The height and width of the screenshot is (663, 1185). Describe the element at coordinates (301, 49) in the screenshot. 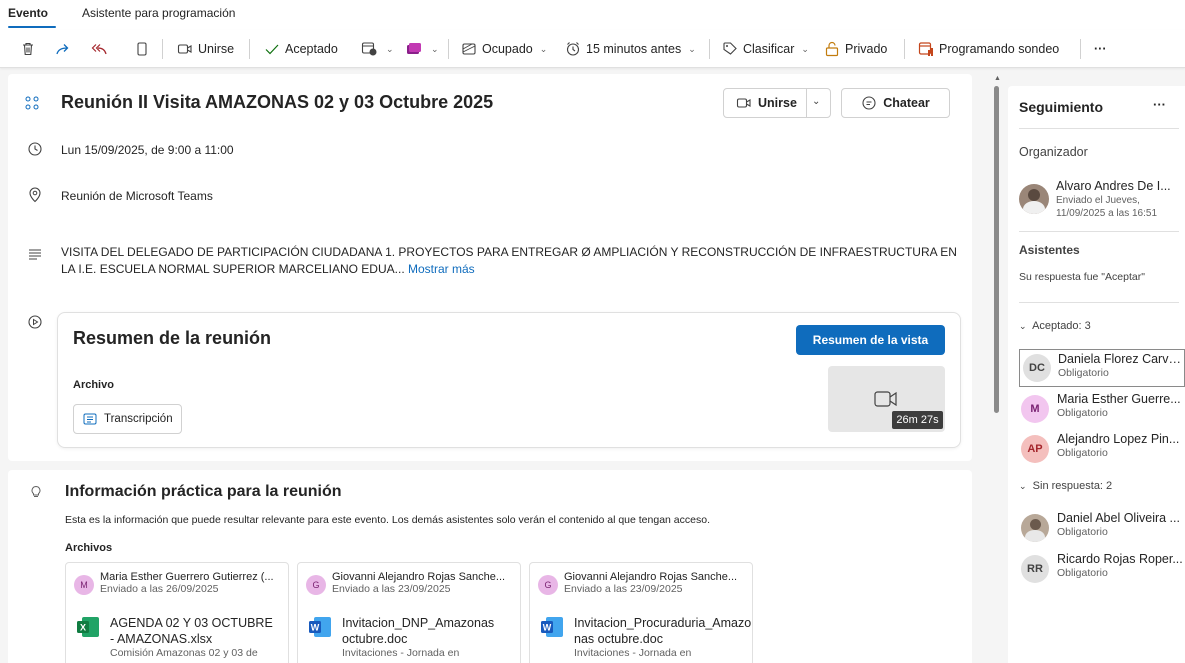

I see `response-accepted-button: Aceptado` at that location.